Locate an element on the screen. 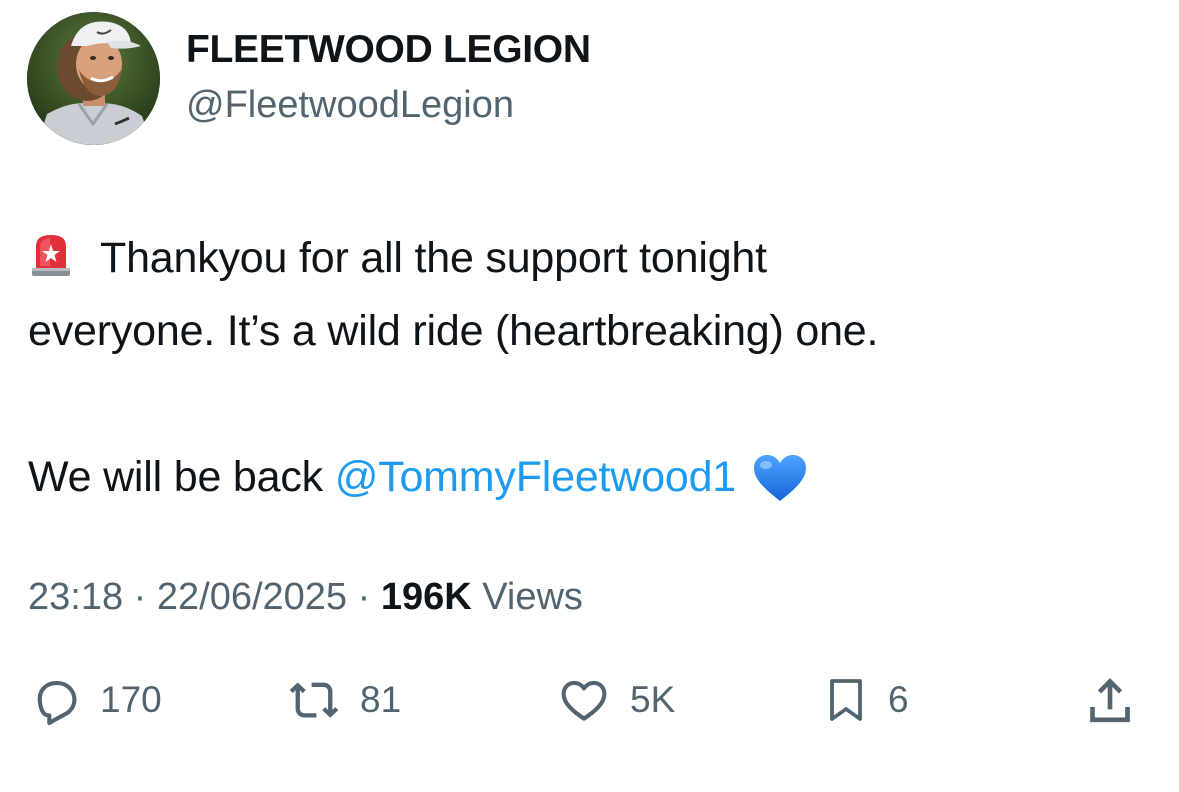 This screenshot has width=1179, height=792. share-icon is located at coordinates (1110, 700).